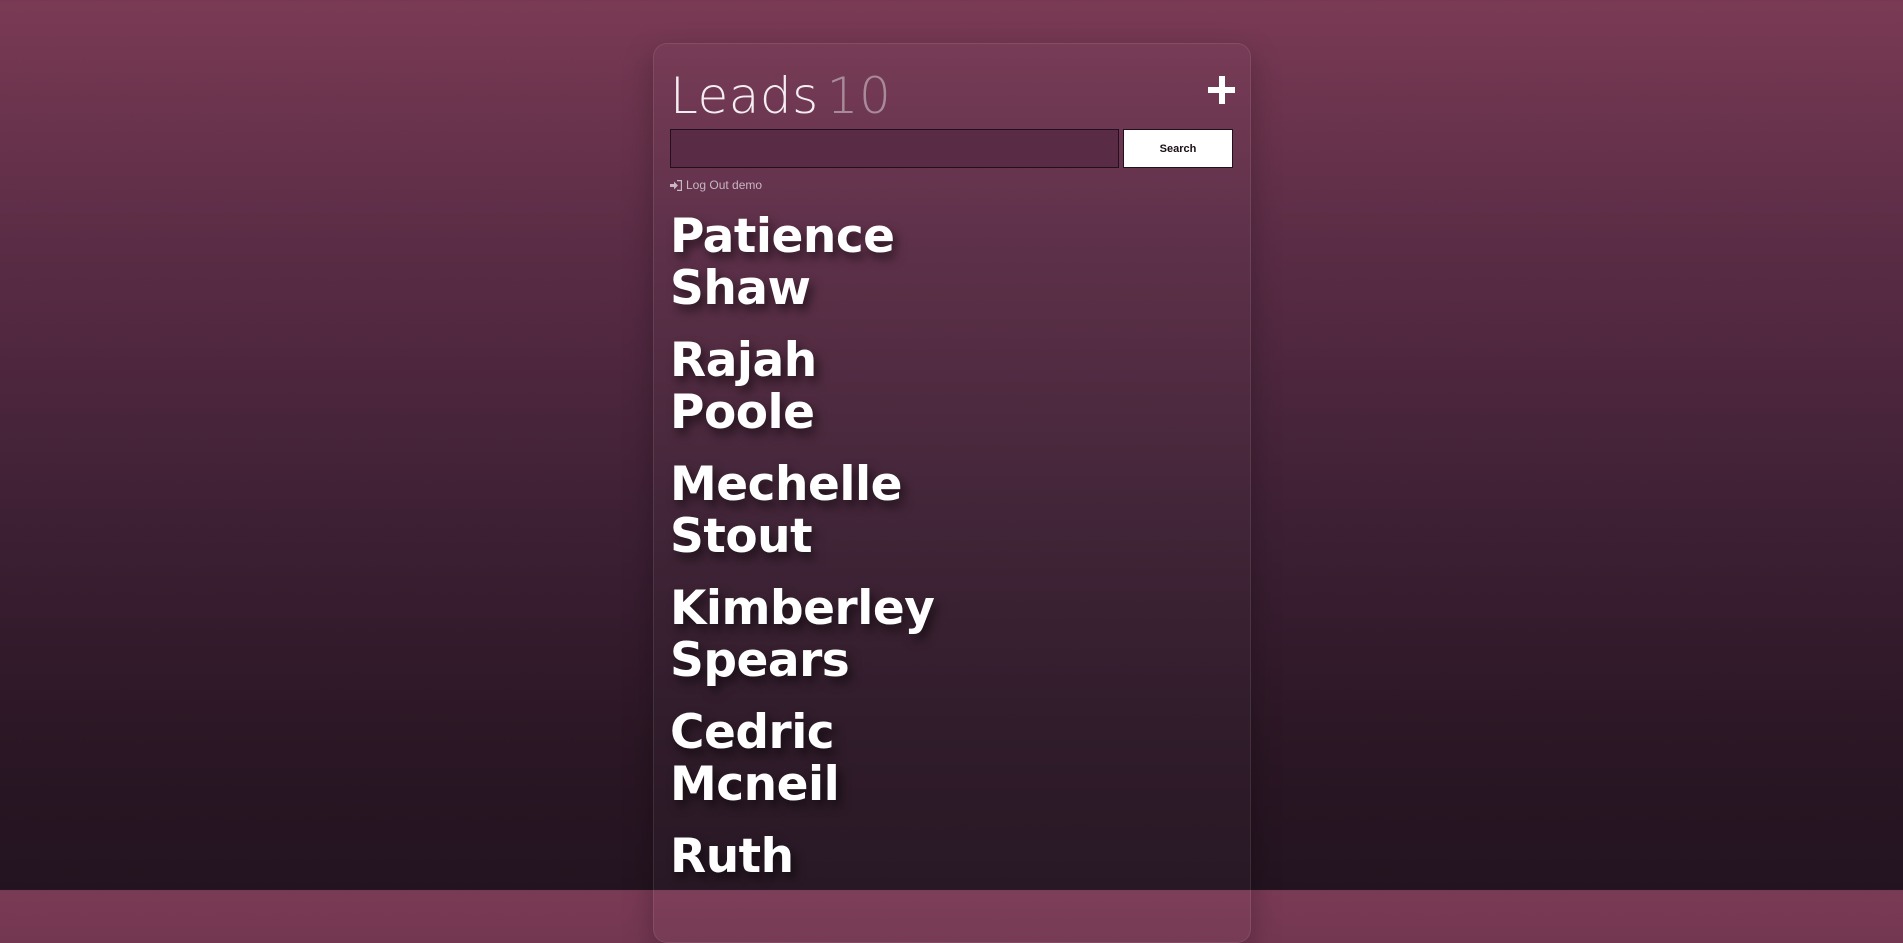 The image size is (1903, 943). Describe the element at coordinates (741, 536) in the screenshot. I see `lead-last-name: Stout` at that location.